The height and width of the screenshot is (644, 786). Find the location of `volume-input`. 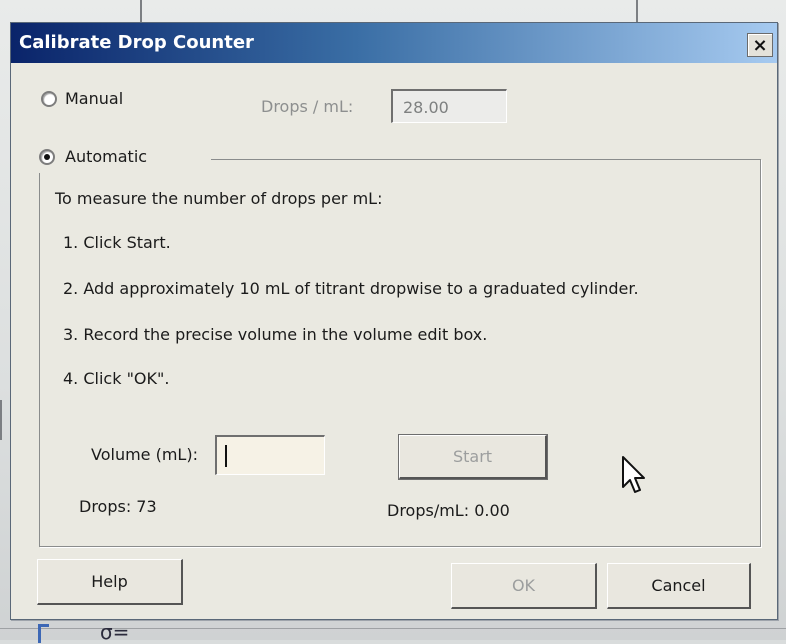

volume-input is located at coordinates (270, 455).